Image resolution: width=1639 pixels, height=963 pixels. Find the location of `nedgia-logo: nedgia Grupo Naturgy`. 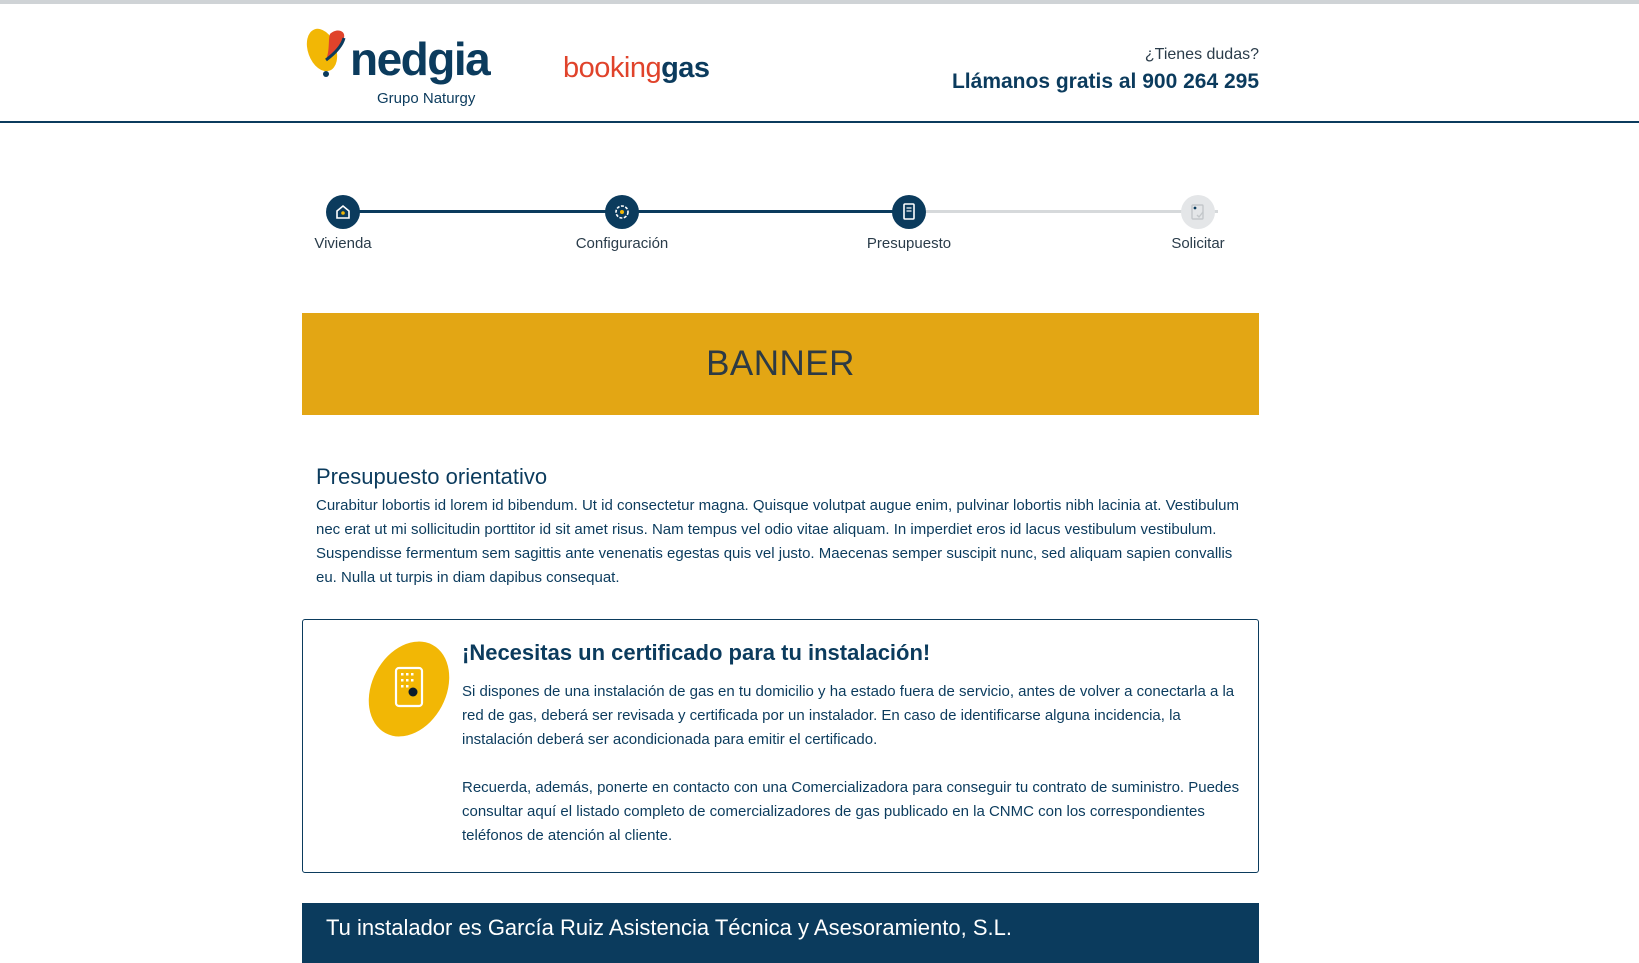

nedgia-logo: nedgia Grupo Naturgy is located at coordinates (395, 67).